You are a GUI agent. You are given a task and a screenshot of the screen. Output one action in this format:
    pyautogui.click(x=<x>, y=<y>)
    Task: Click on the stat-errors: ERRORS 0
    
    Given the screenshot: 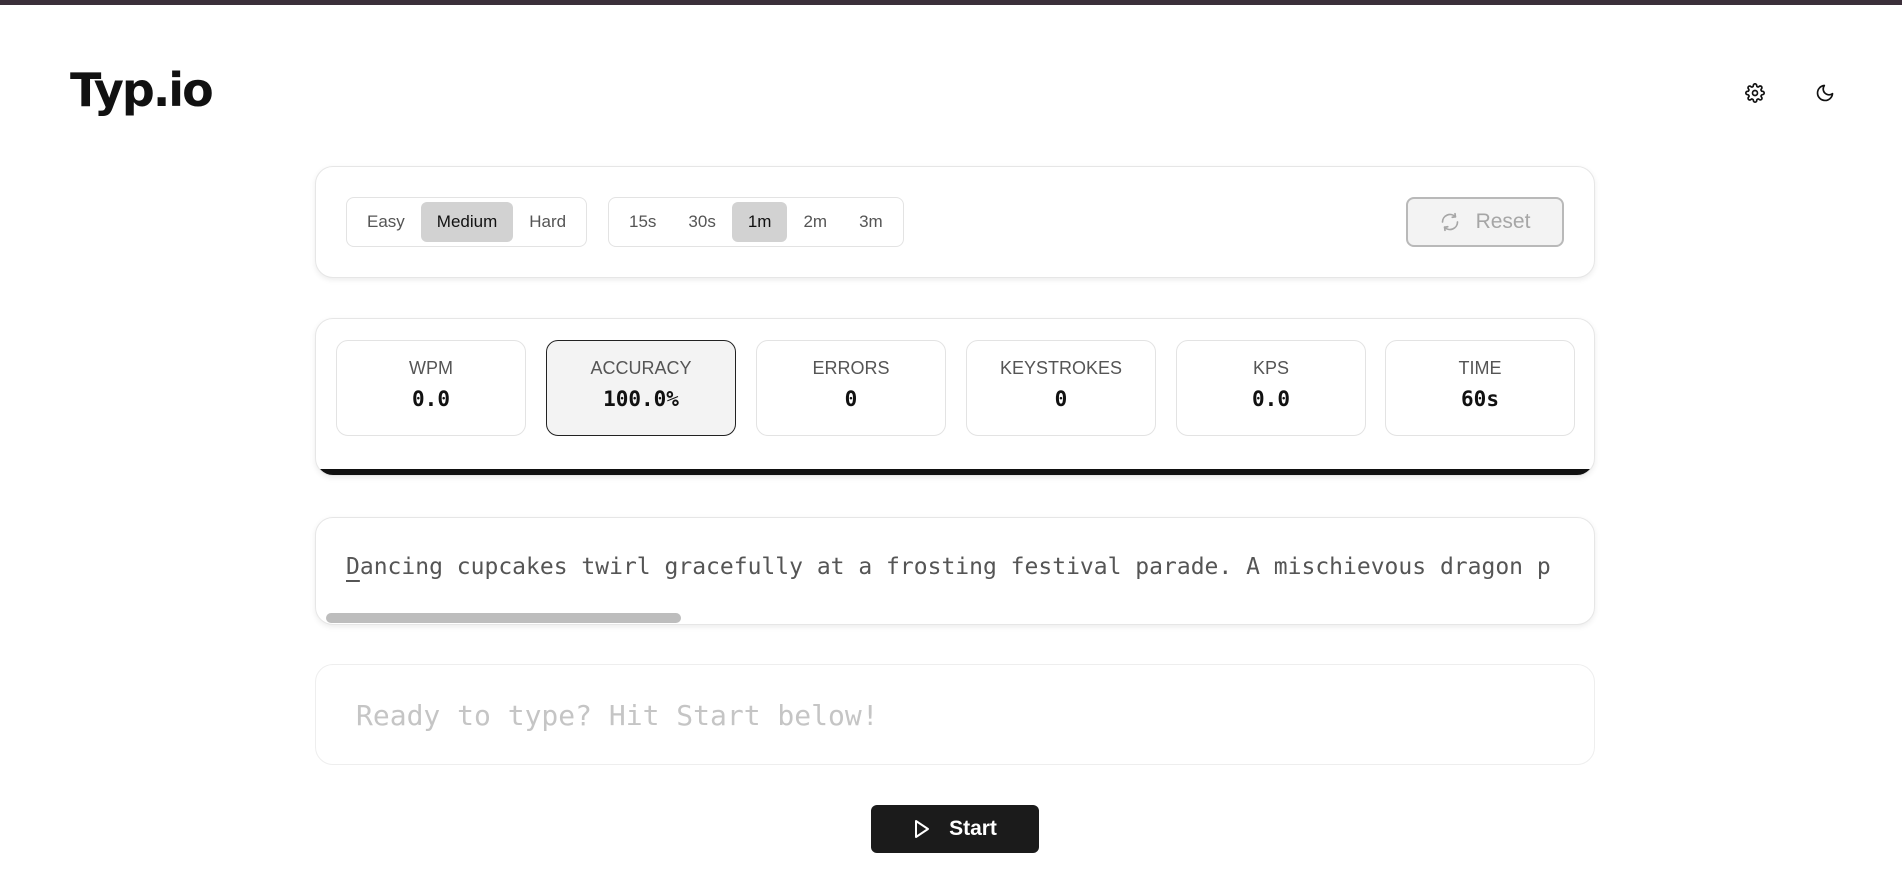 What is the action you would take?
    pyautogui.click(x=851, y=388)
    